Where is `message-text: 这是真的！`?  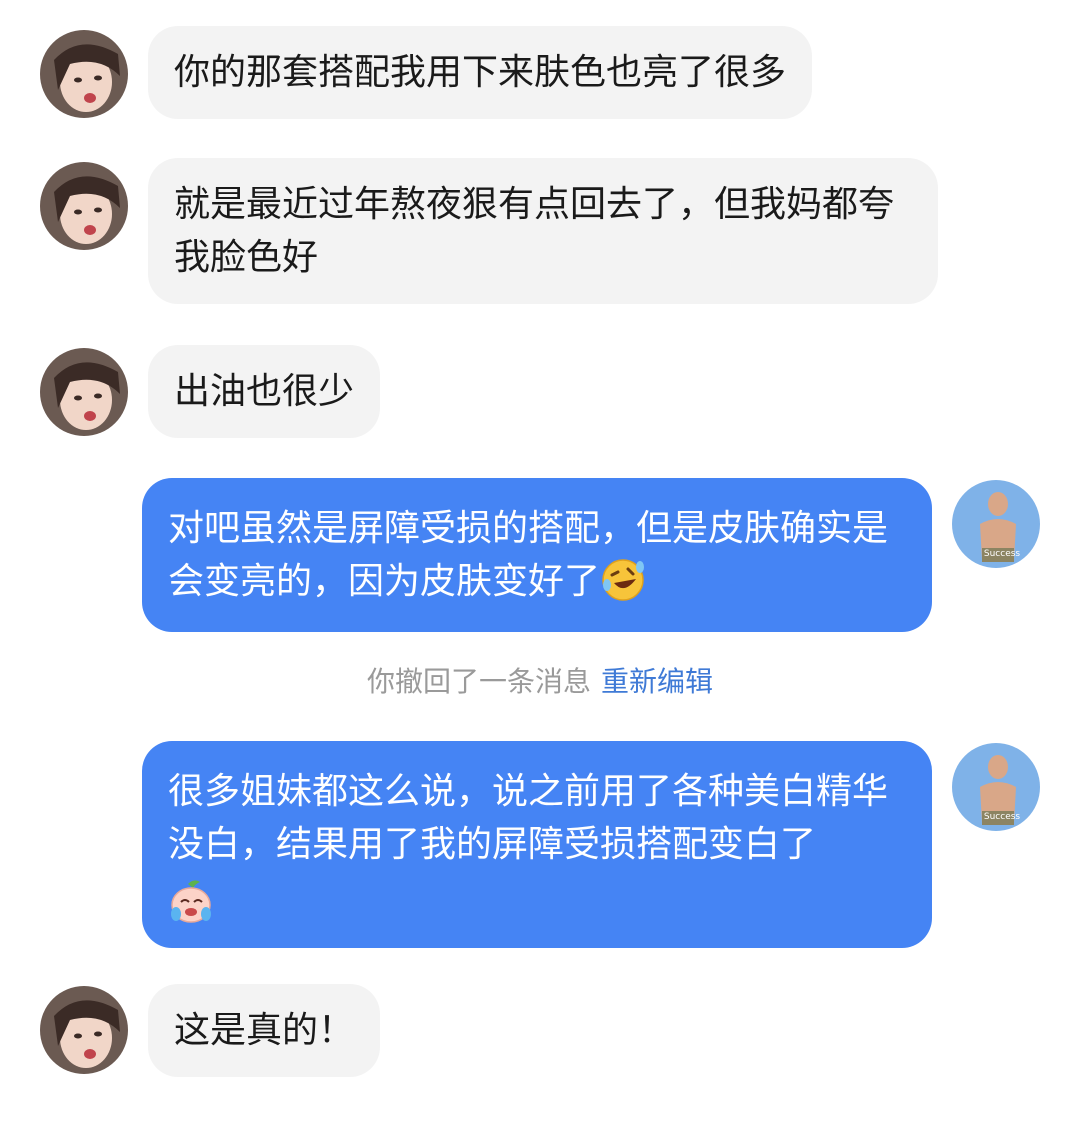 message-text: 这是真的！ is located at coordinates (264, 1030).